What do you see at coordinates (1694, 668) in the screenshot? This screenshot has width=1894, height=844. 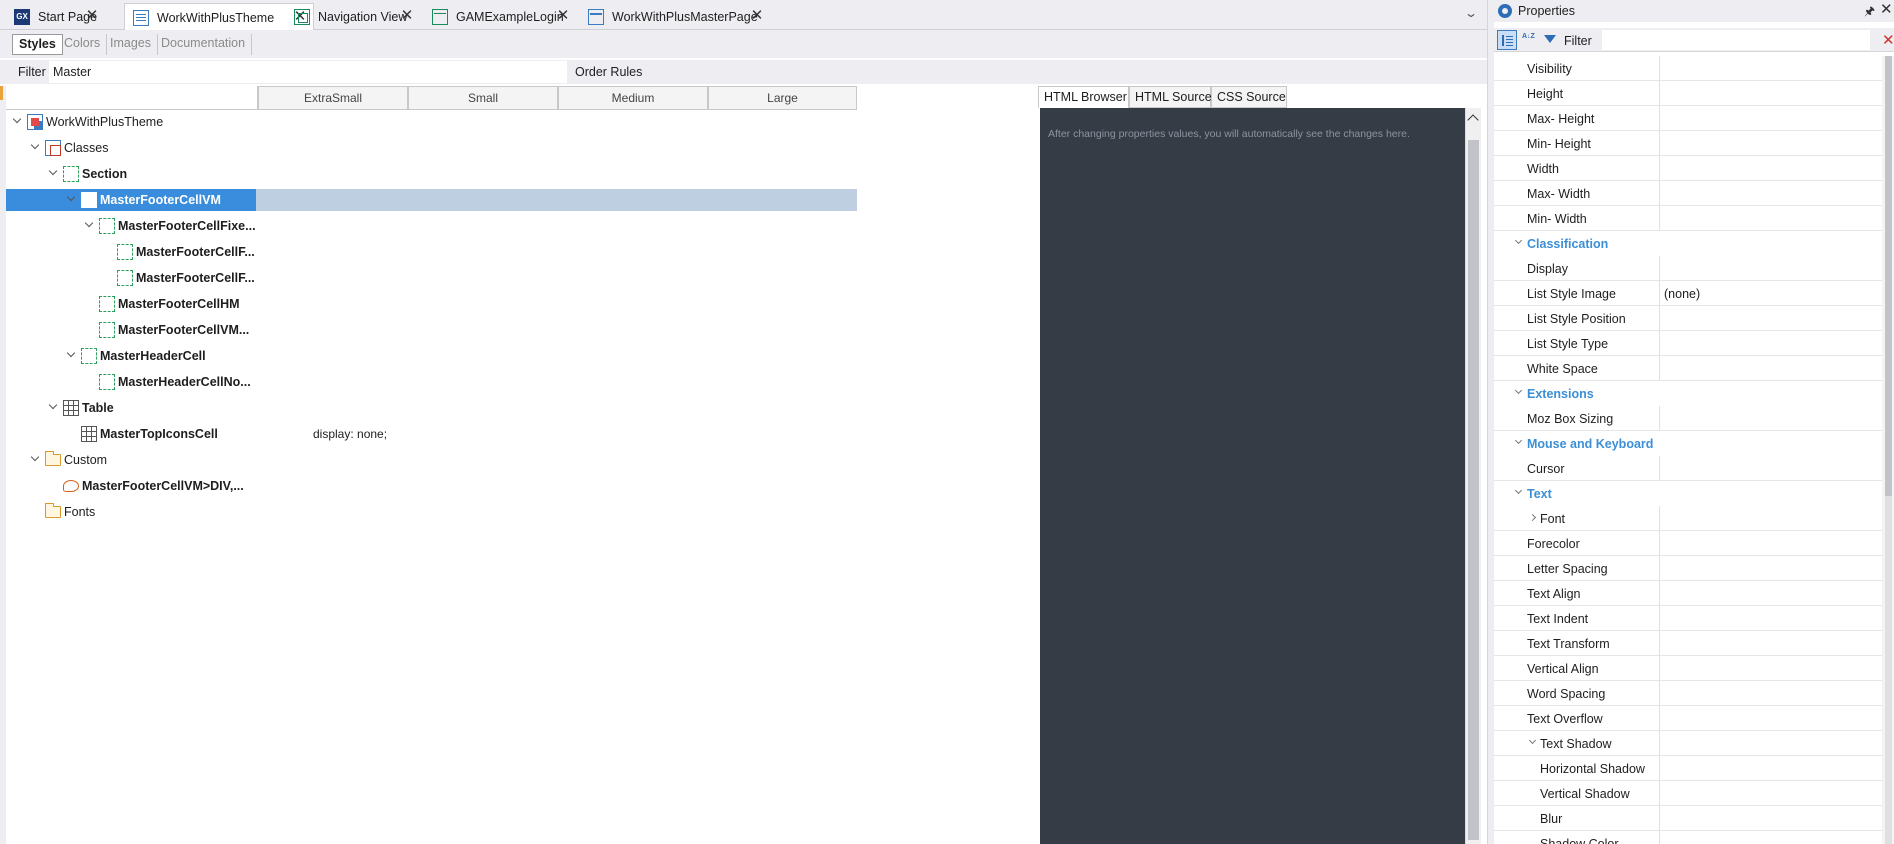 I see `property-row-vertical-align: Vertical Align` at bounding box center [1694, 668].